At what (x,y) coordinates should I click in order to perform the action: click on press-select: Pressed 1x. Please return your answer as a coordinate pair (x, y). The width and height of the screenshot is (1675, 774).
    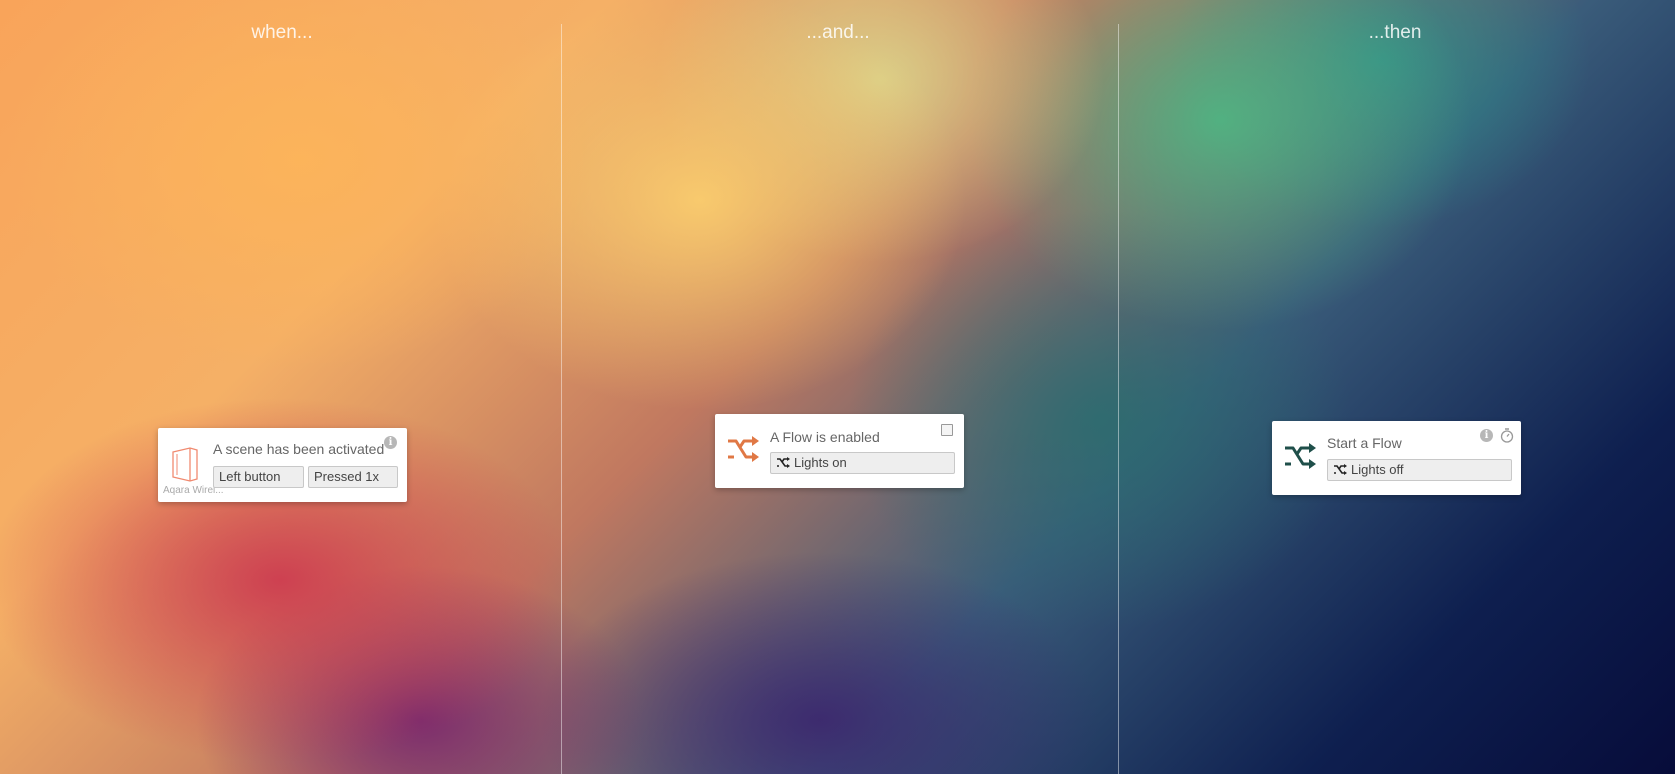
    Looking at the image, I should click on (353, 477).